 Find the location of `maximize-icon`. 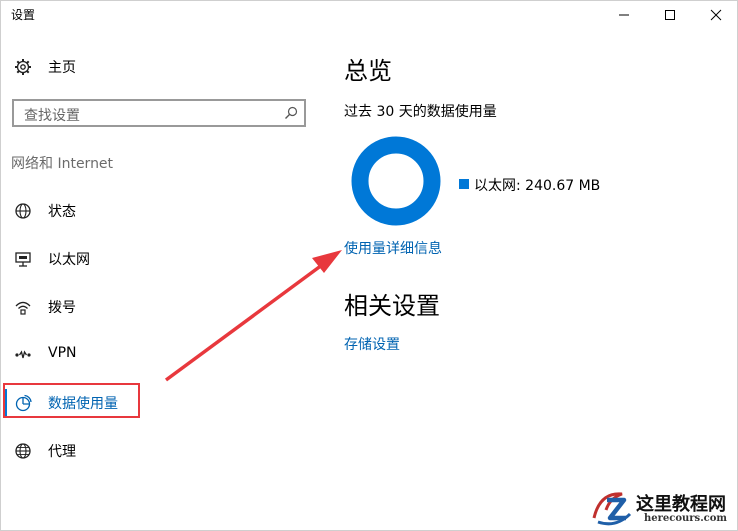

maximize-icon is located at coordinates (670, 15).